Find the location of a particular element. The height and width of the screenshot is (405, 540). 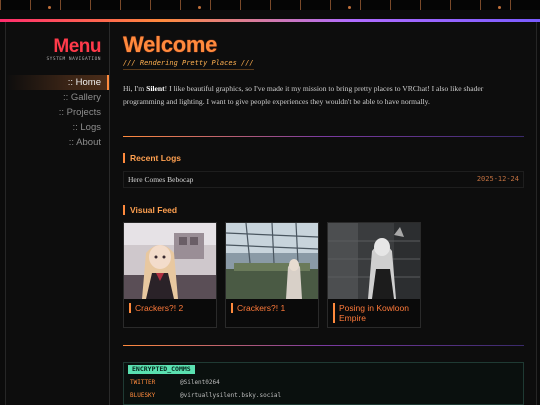

menu-title: Menu is located at coordinates (77, 46).